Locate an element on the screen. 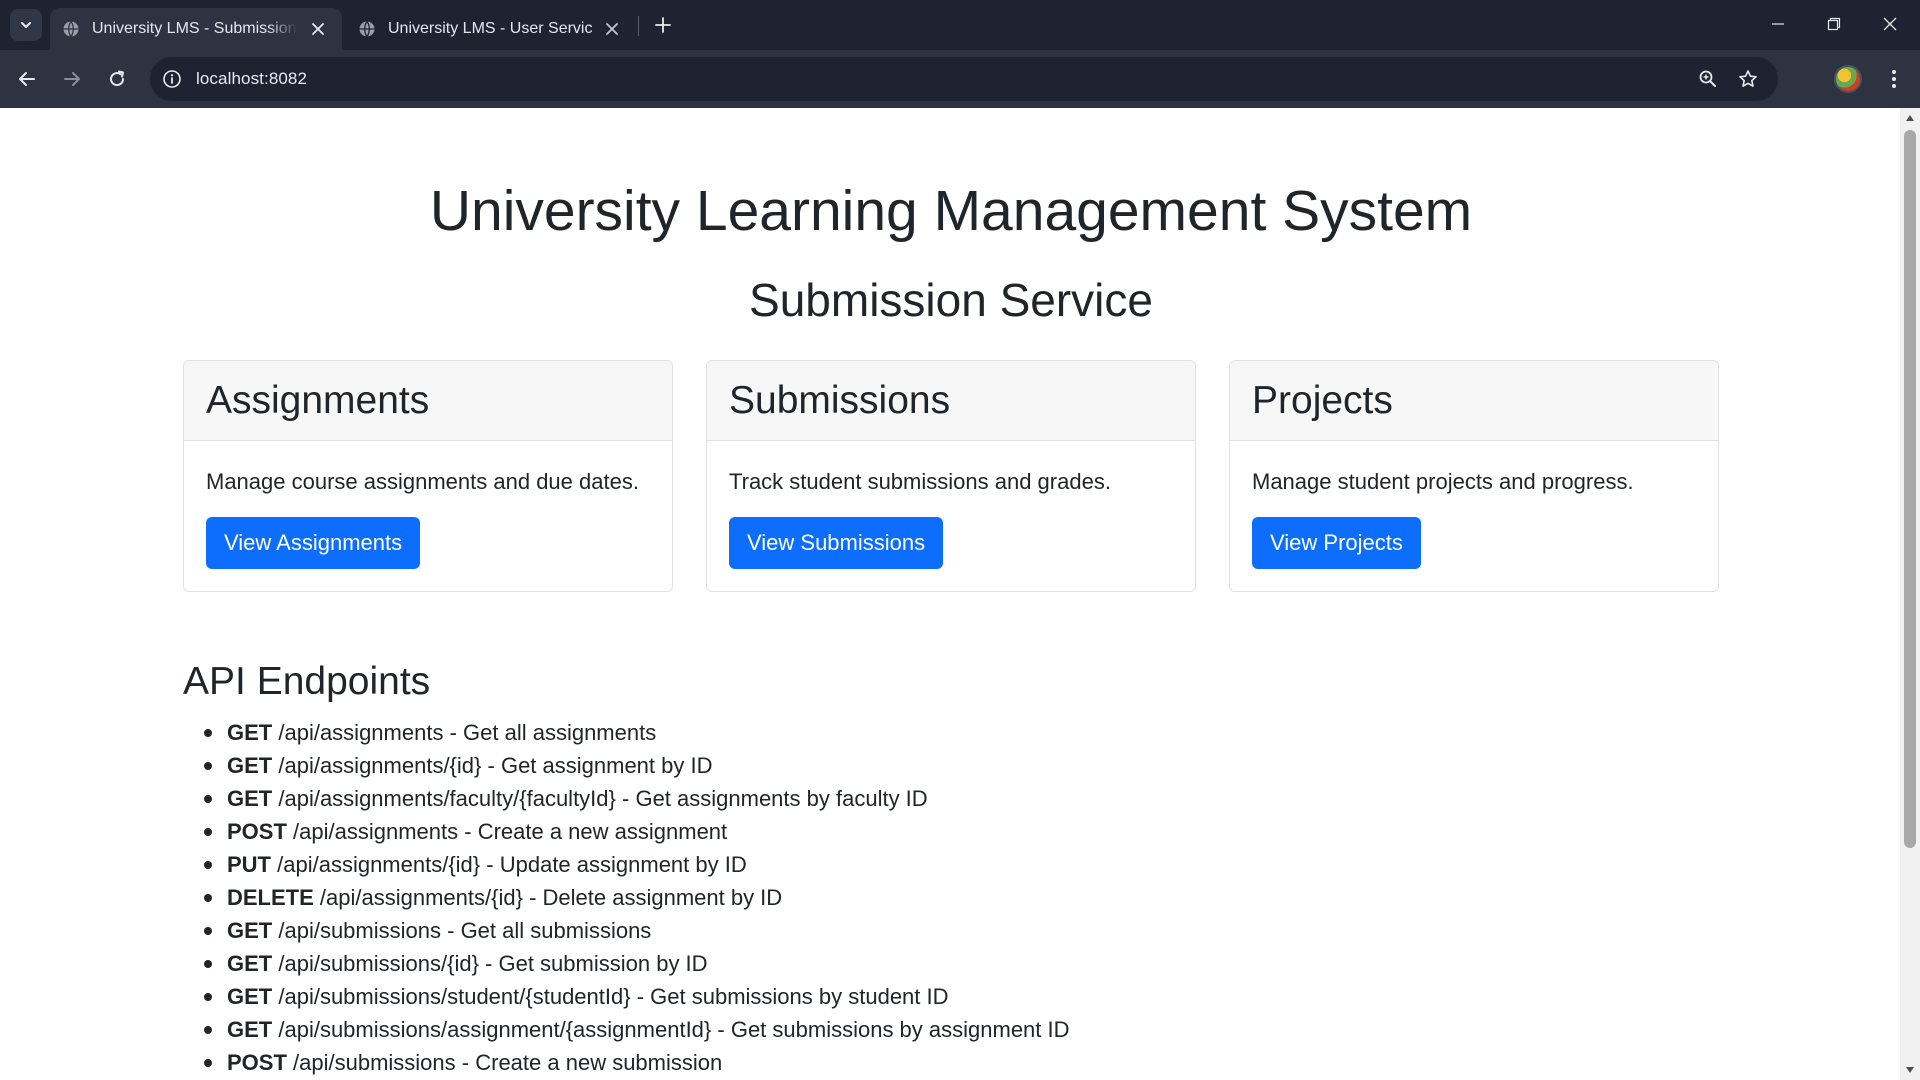 The width and height of the screenshot is (1920, 1080). endpoint-path: /api/assignments/faculty/{facultyId} is located at coordinates (447, 798).